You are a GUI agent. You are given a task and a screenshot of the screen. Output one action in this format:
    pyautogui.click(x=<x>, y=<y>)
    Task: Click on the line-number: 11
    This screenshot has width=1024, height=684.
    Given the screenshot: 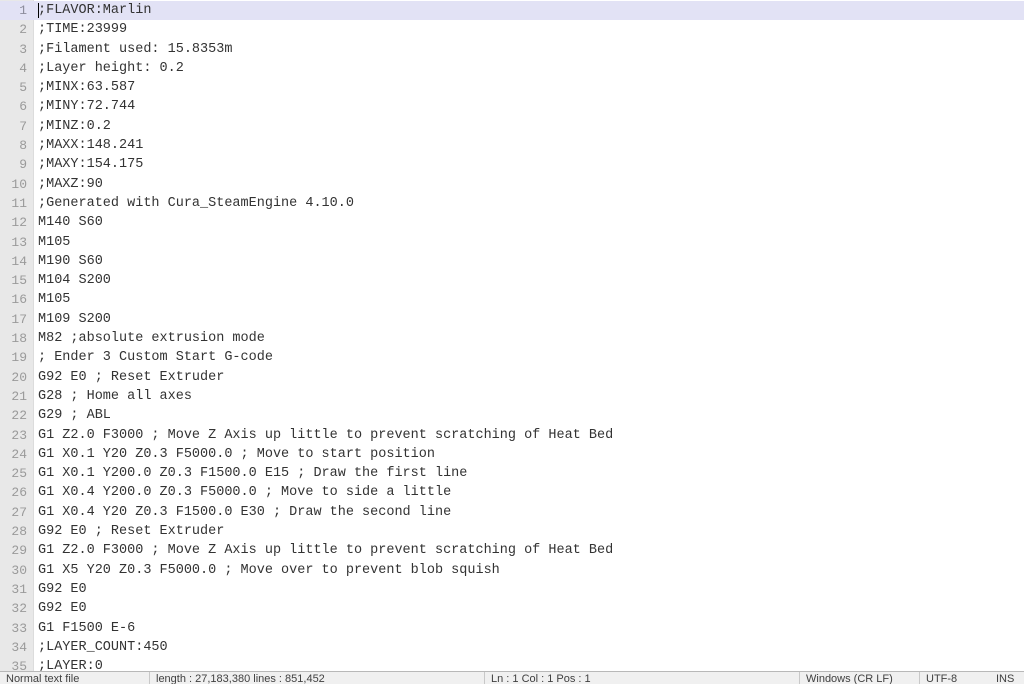 What is the action you would take?
    pyautogui.click(x=19, y=203)
    